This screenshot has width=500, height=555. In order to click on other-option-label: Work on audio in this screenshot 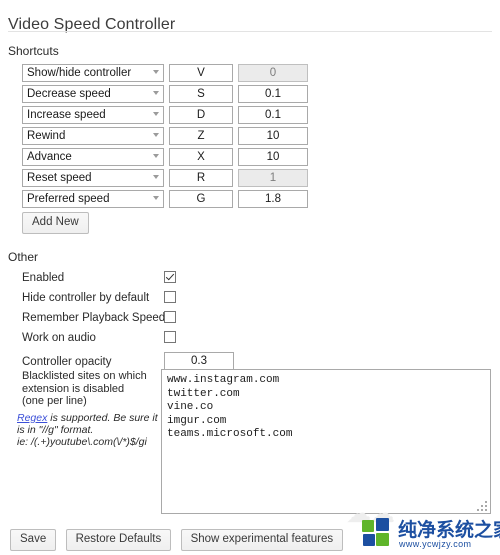, I will do `click(59, 338)`.